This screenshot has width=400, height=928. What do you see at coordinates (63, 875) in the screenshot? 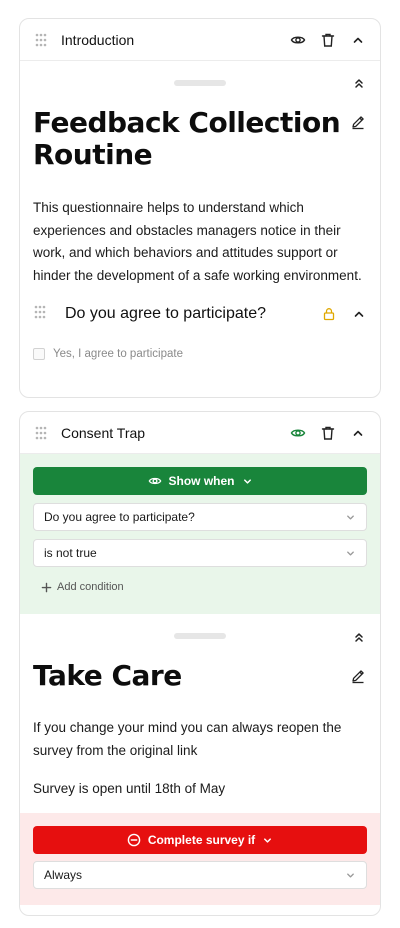
I see `complete-condition-value: Always` at bounding box center [63, 875].